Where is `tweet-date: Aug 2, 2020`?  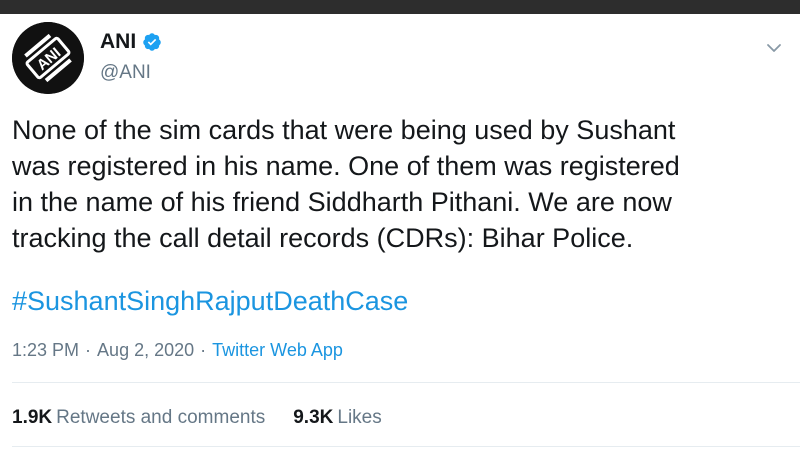
tweet-date: Aug 2, 2020 is located at coordinates (145, 350).